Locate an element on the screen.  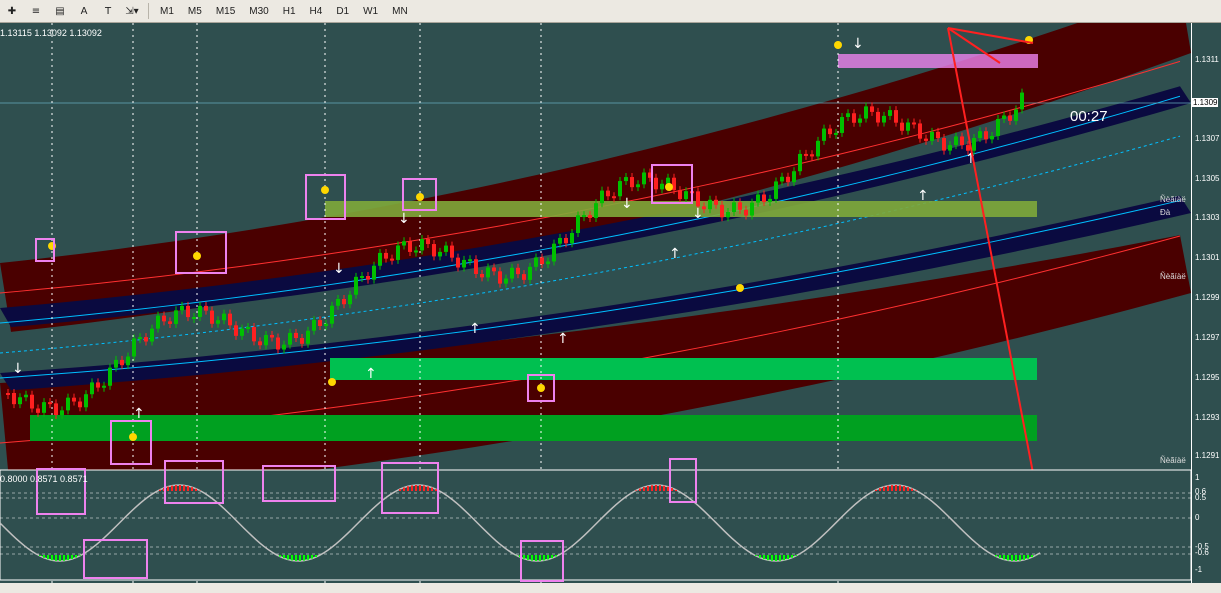
indicator-tick: -1 is located at coordinates (1199, 569).